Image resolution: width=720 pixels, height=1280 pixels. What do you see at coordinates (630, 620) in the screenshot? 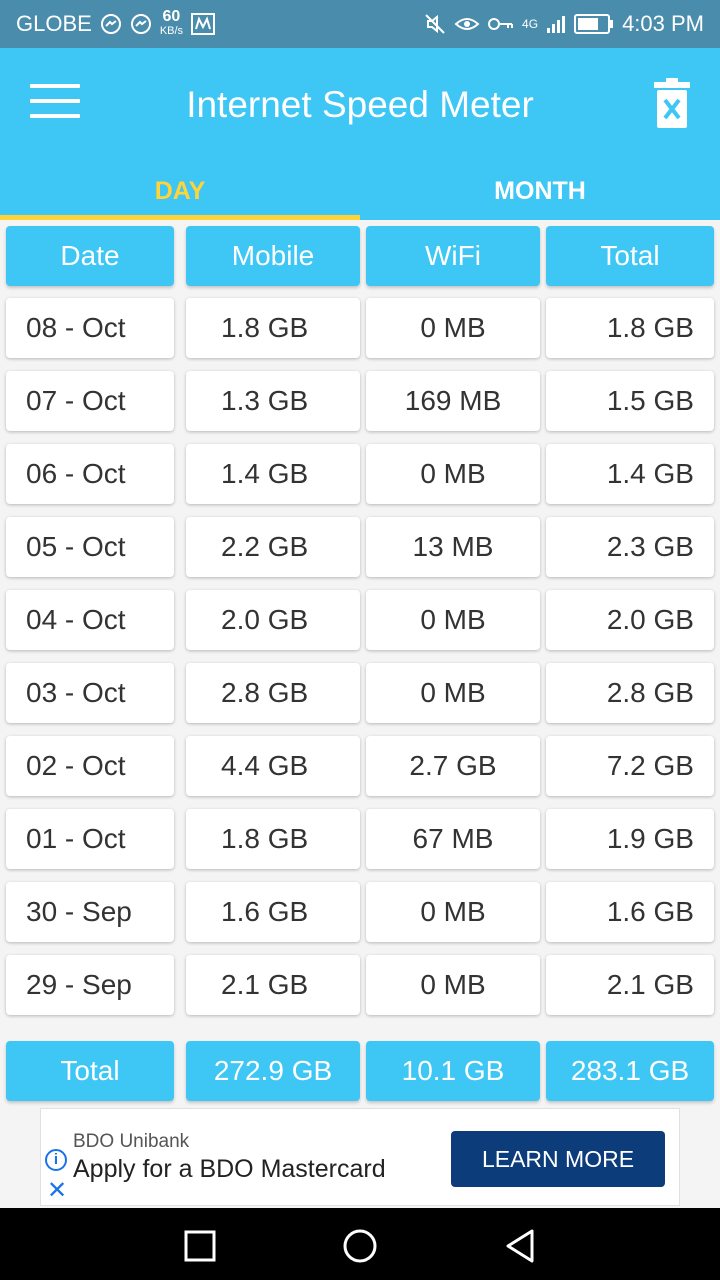
I see `cell-total: 2.0 GB` at bounding box center [630, 620].